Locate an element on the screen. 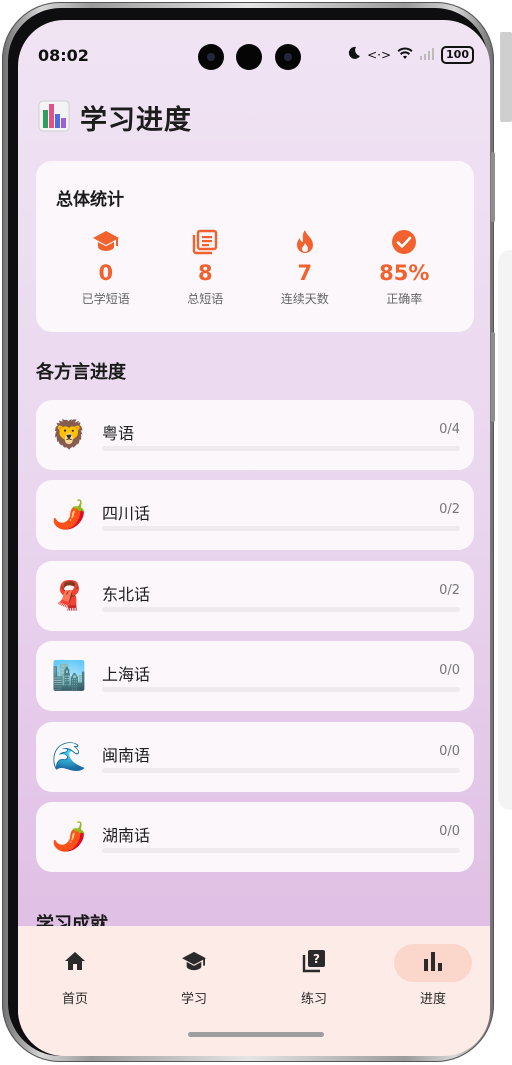 The width and height of the screenshot is (512, 1065). quiz-icon: ? is located at coordinates (314, 963).